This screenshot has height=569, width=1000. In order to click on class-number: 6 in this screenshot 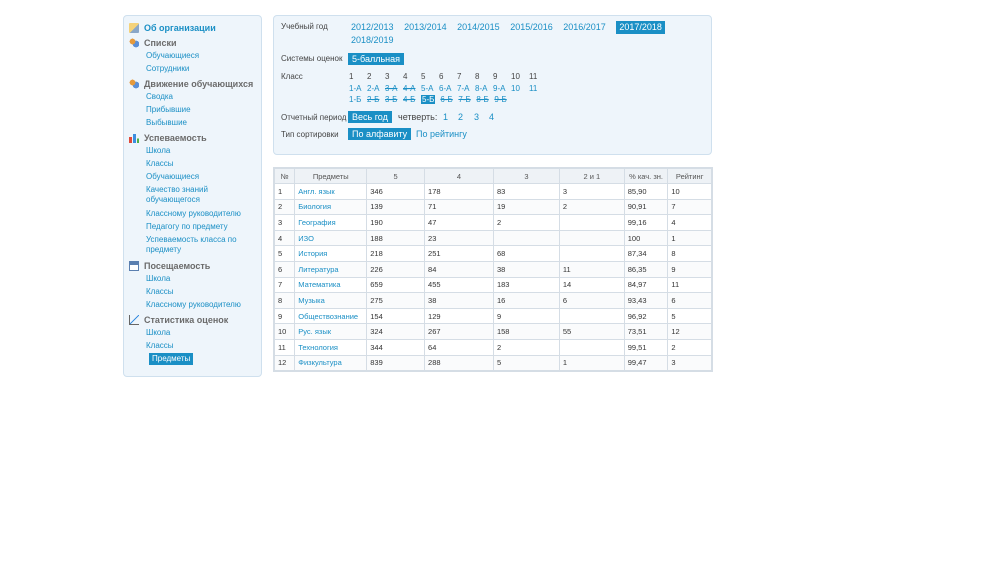, I will do `click(448, 76)`.